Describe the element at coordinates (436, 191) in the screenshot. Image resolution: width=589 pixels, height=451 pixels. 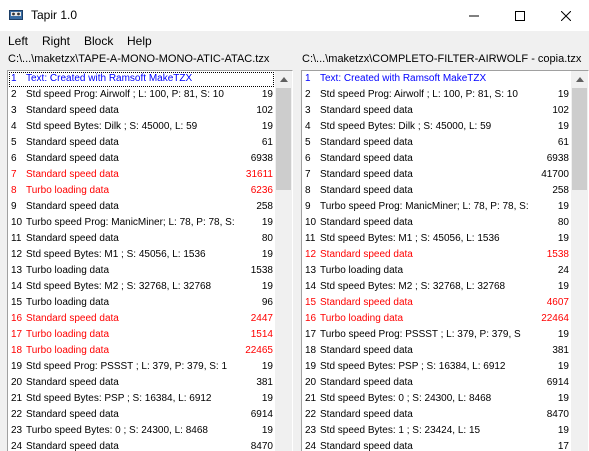
I see `block-row: 8 Standard speed data 258` at that location.